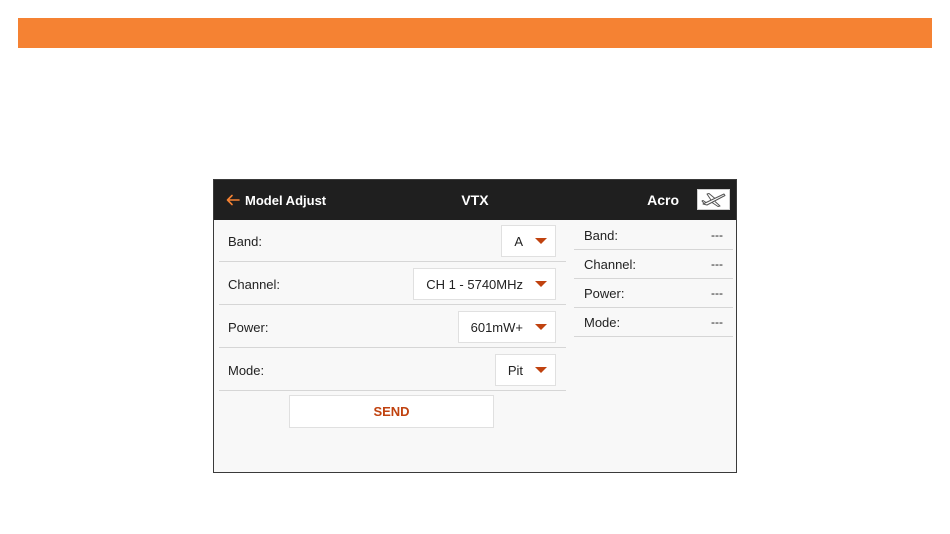 Image resolution: width=950 pixels, height=534 pixels. I want to click on status-mode-value: ---, so click(717, 322).